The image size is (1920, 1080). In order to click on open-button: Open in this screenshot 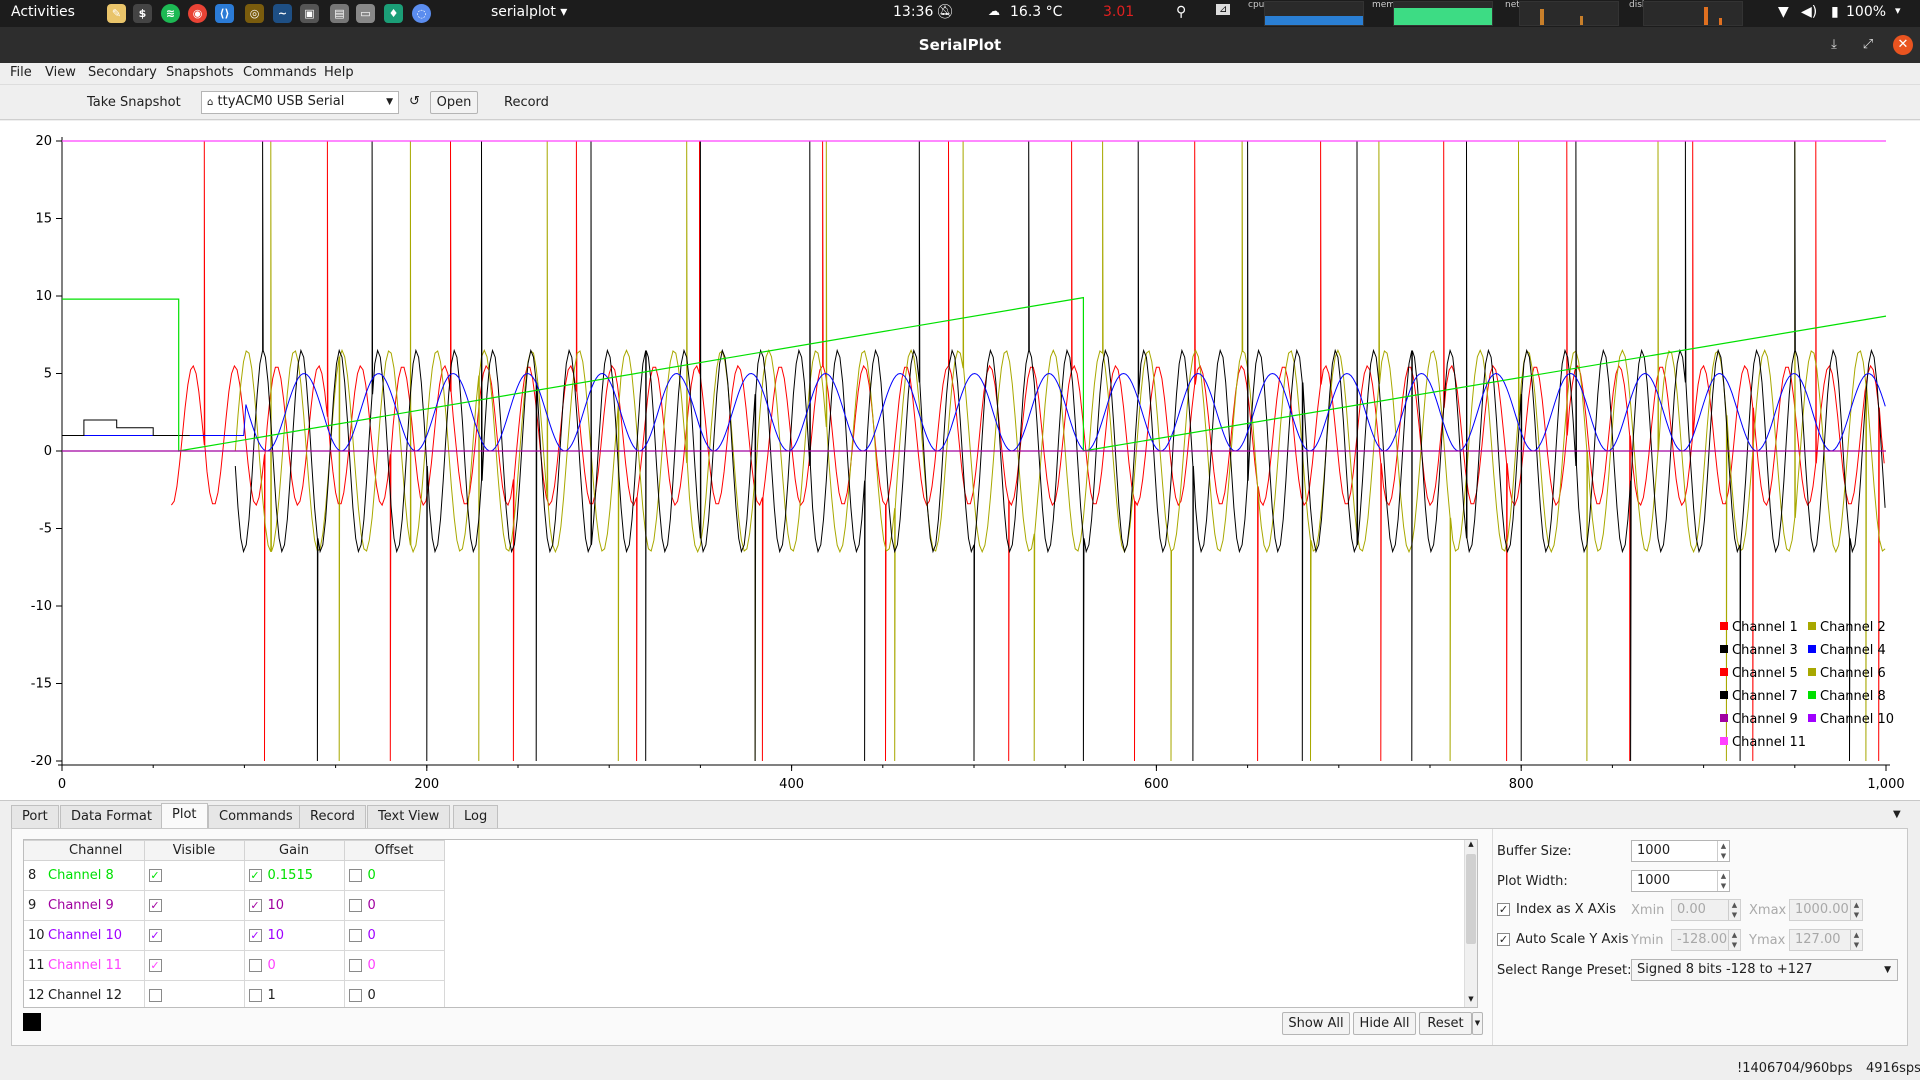, I will do `click(454, 102)`.